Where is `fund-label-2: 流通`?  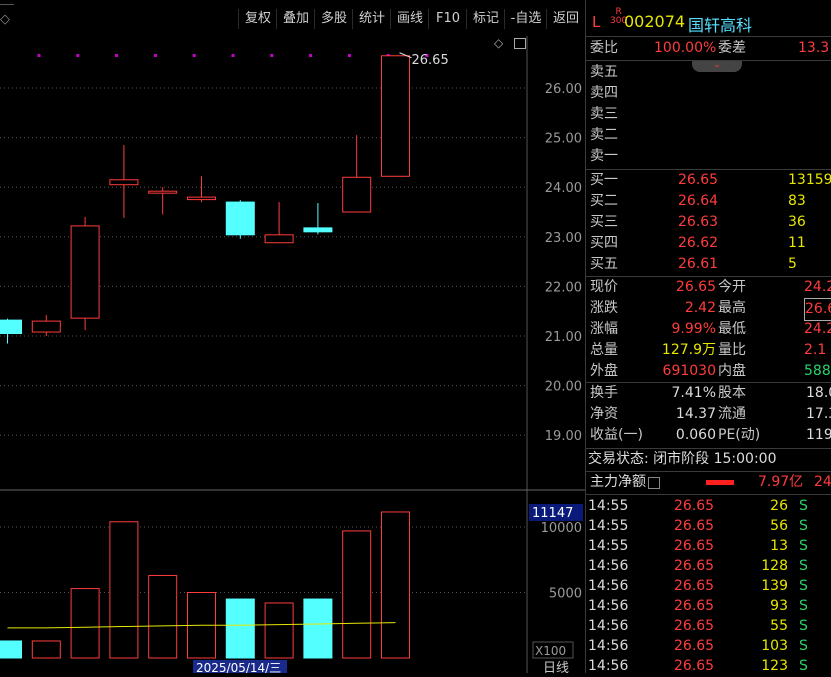 fund-label-2: 流通 is located at coordinates (732, 414).